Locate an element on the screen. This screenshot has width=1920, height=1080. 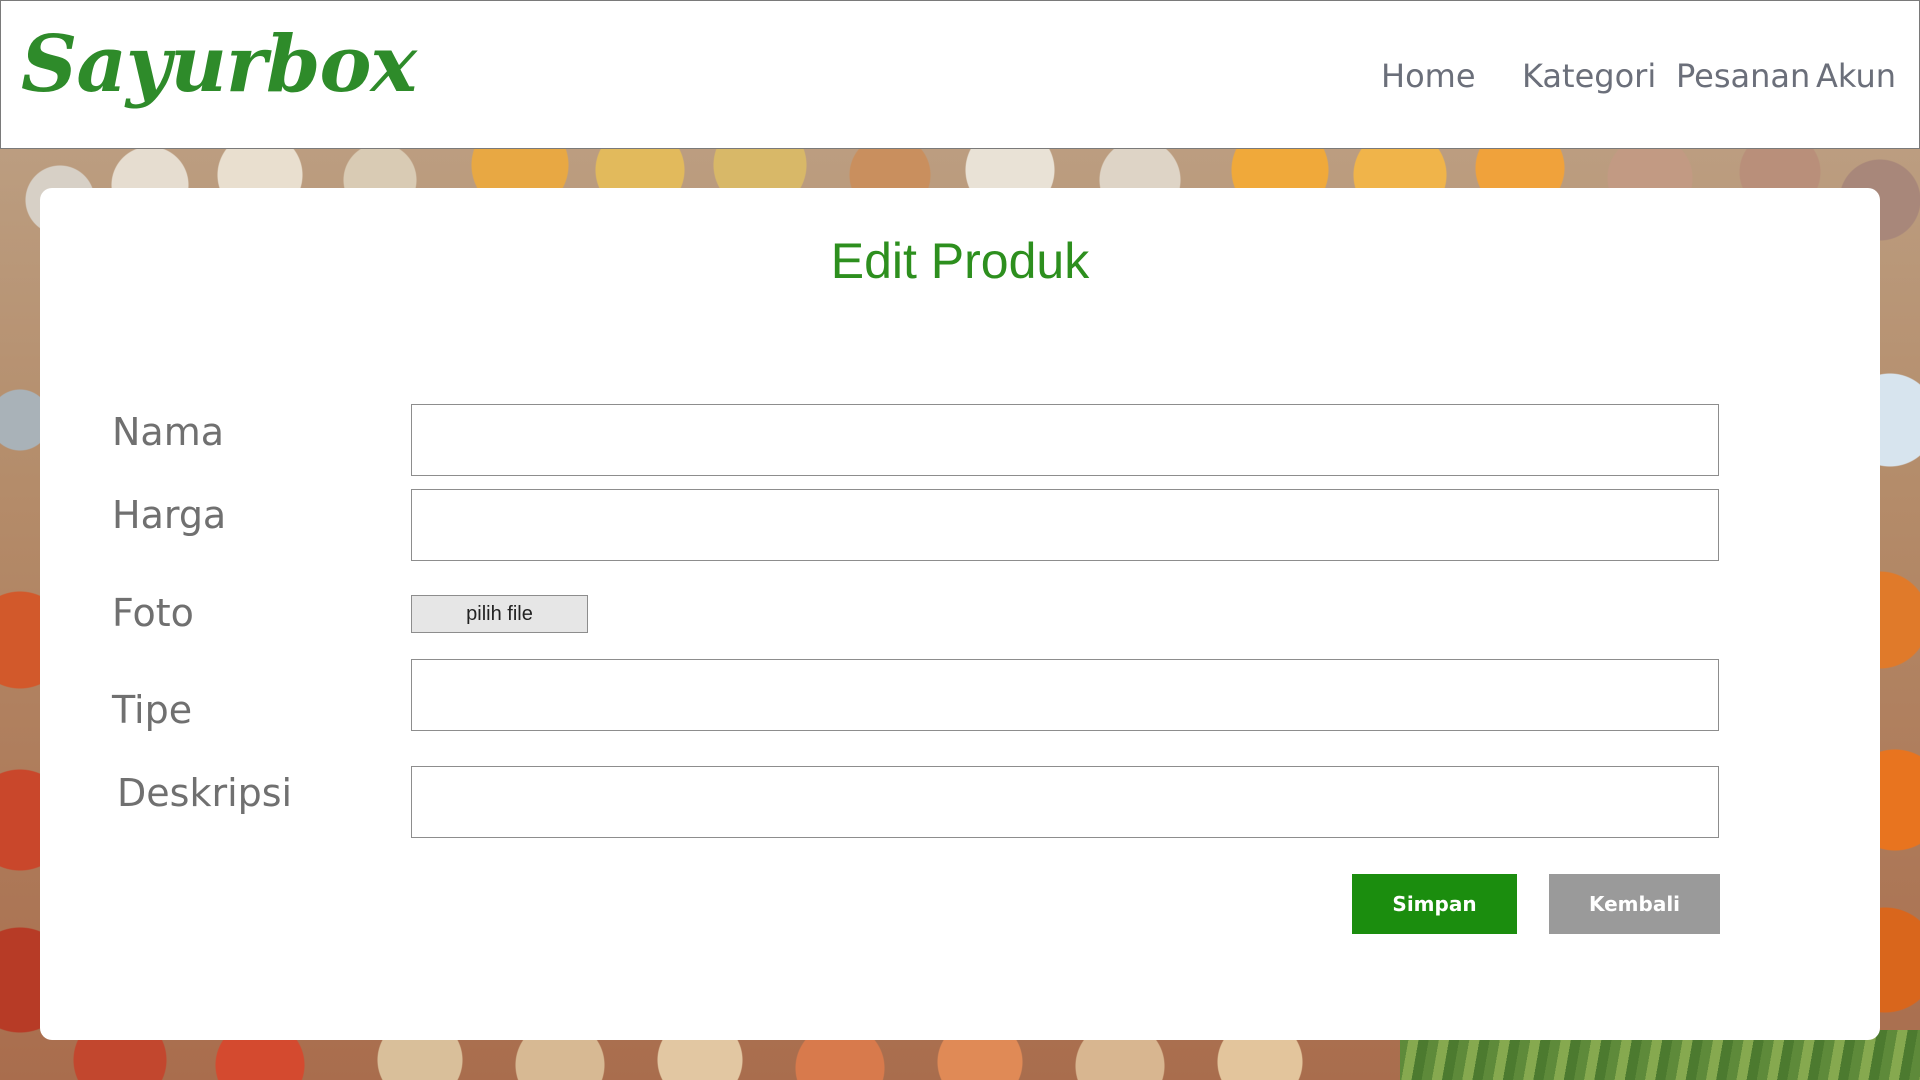
nav-item-akun: Akun is located at coordinates (1856, 76).